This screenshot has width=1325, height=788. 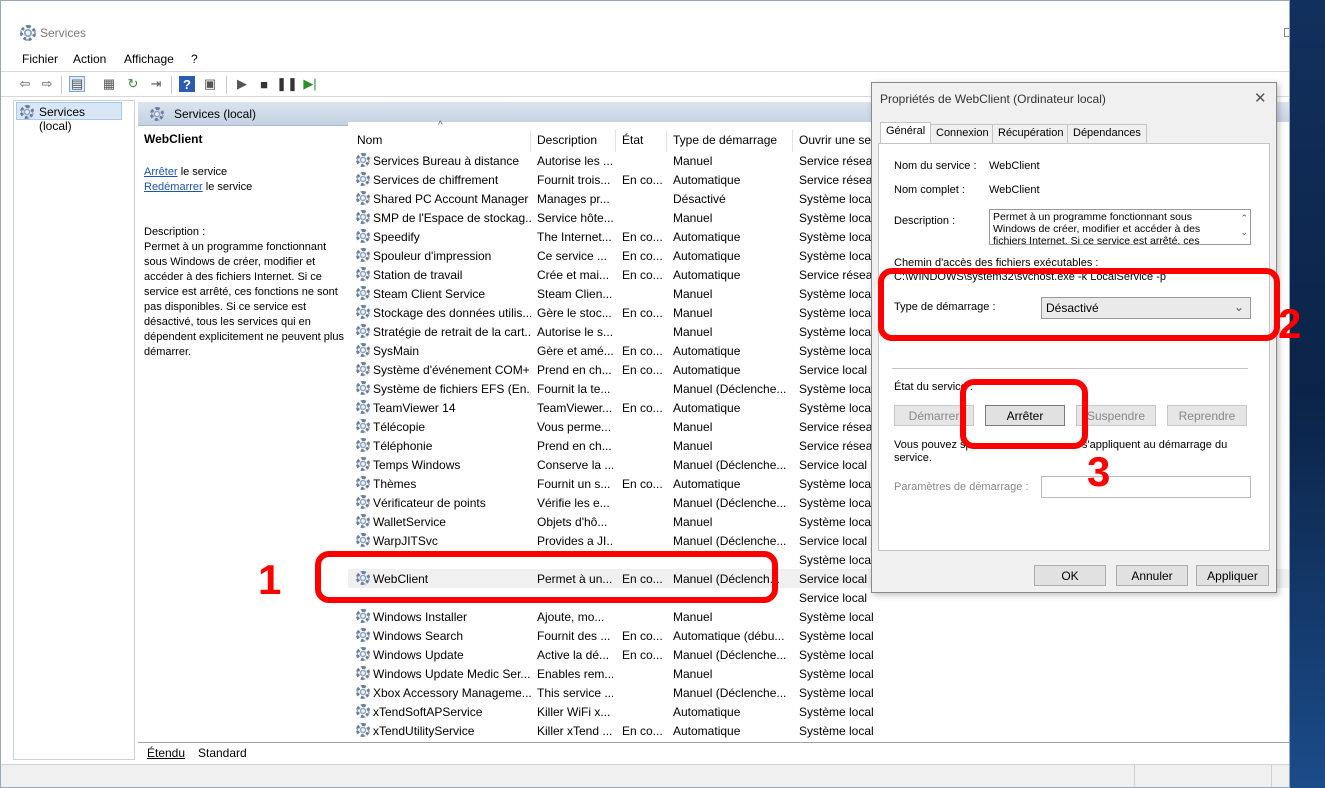 I want to click on start-service-icon: ▶, so click(x=242, y=84).